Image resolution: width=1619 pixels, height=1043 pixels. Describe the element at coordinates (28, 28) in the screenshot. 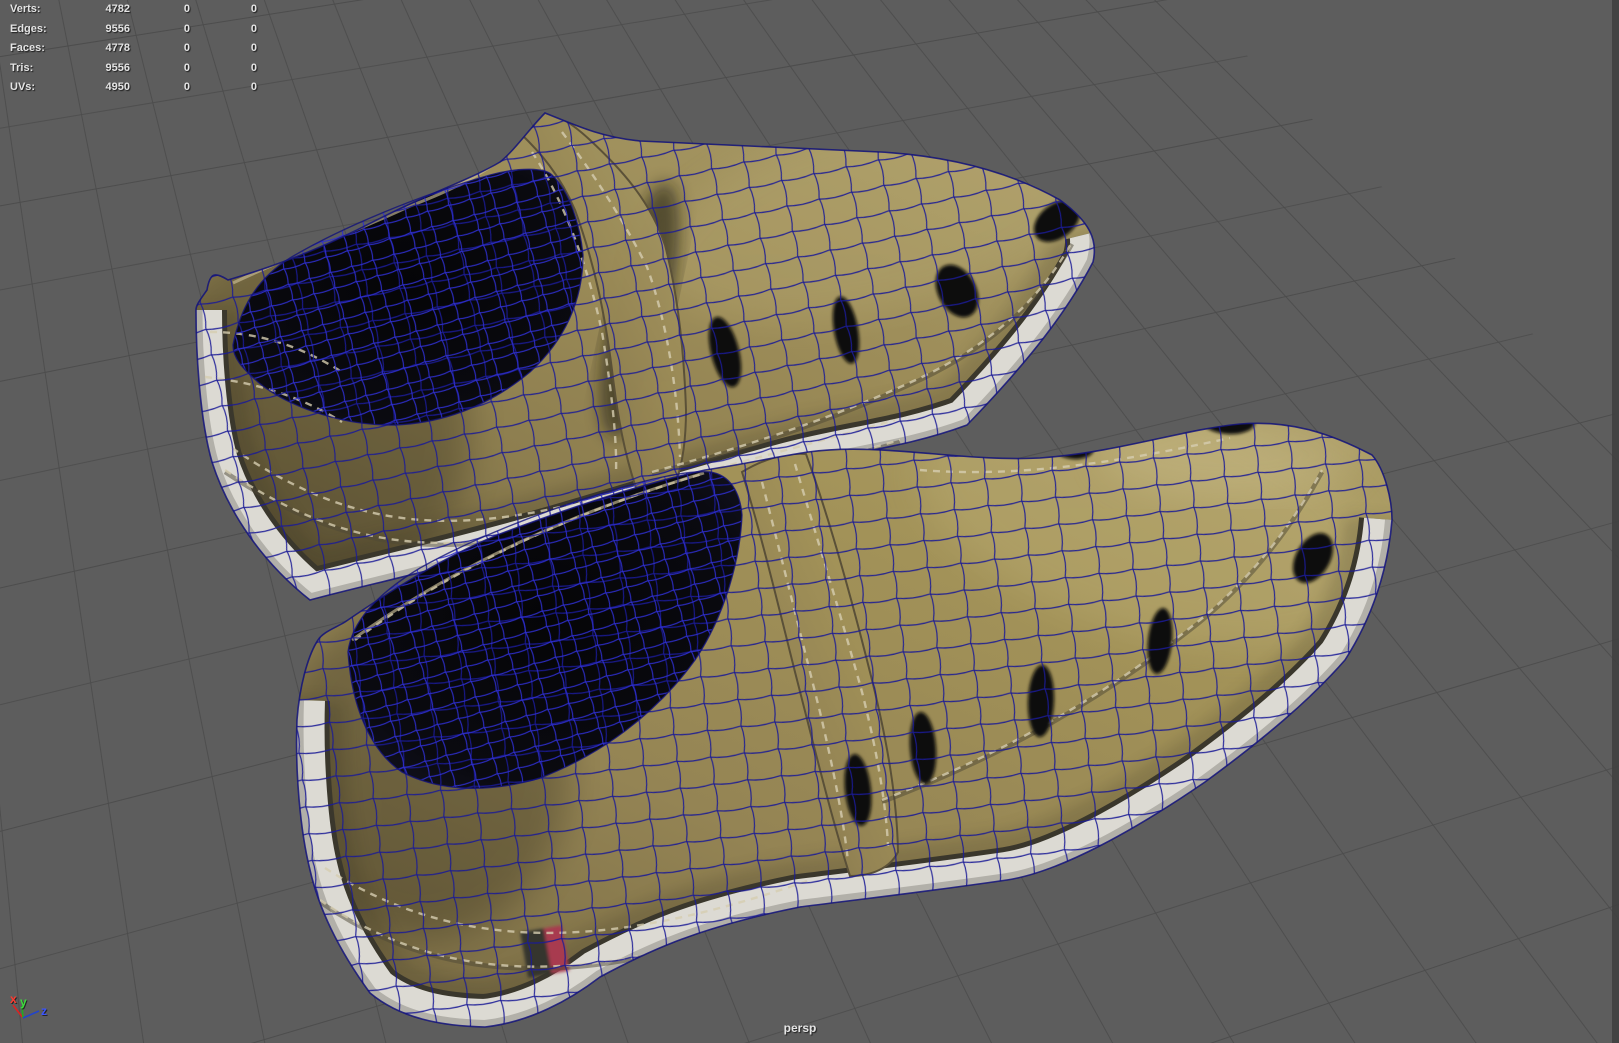

I see `hud-label: Edges:` at that location.